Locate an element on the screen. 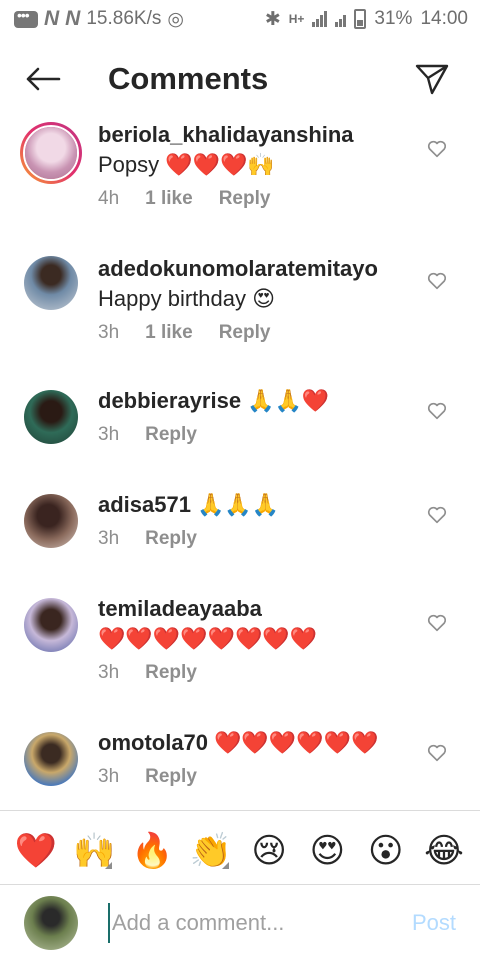 This screenshot has height=960, width=480. header: Comments is located at coordinates (240, 79).